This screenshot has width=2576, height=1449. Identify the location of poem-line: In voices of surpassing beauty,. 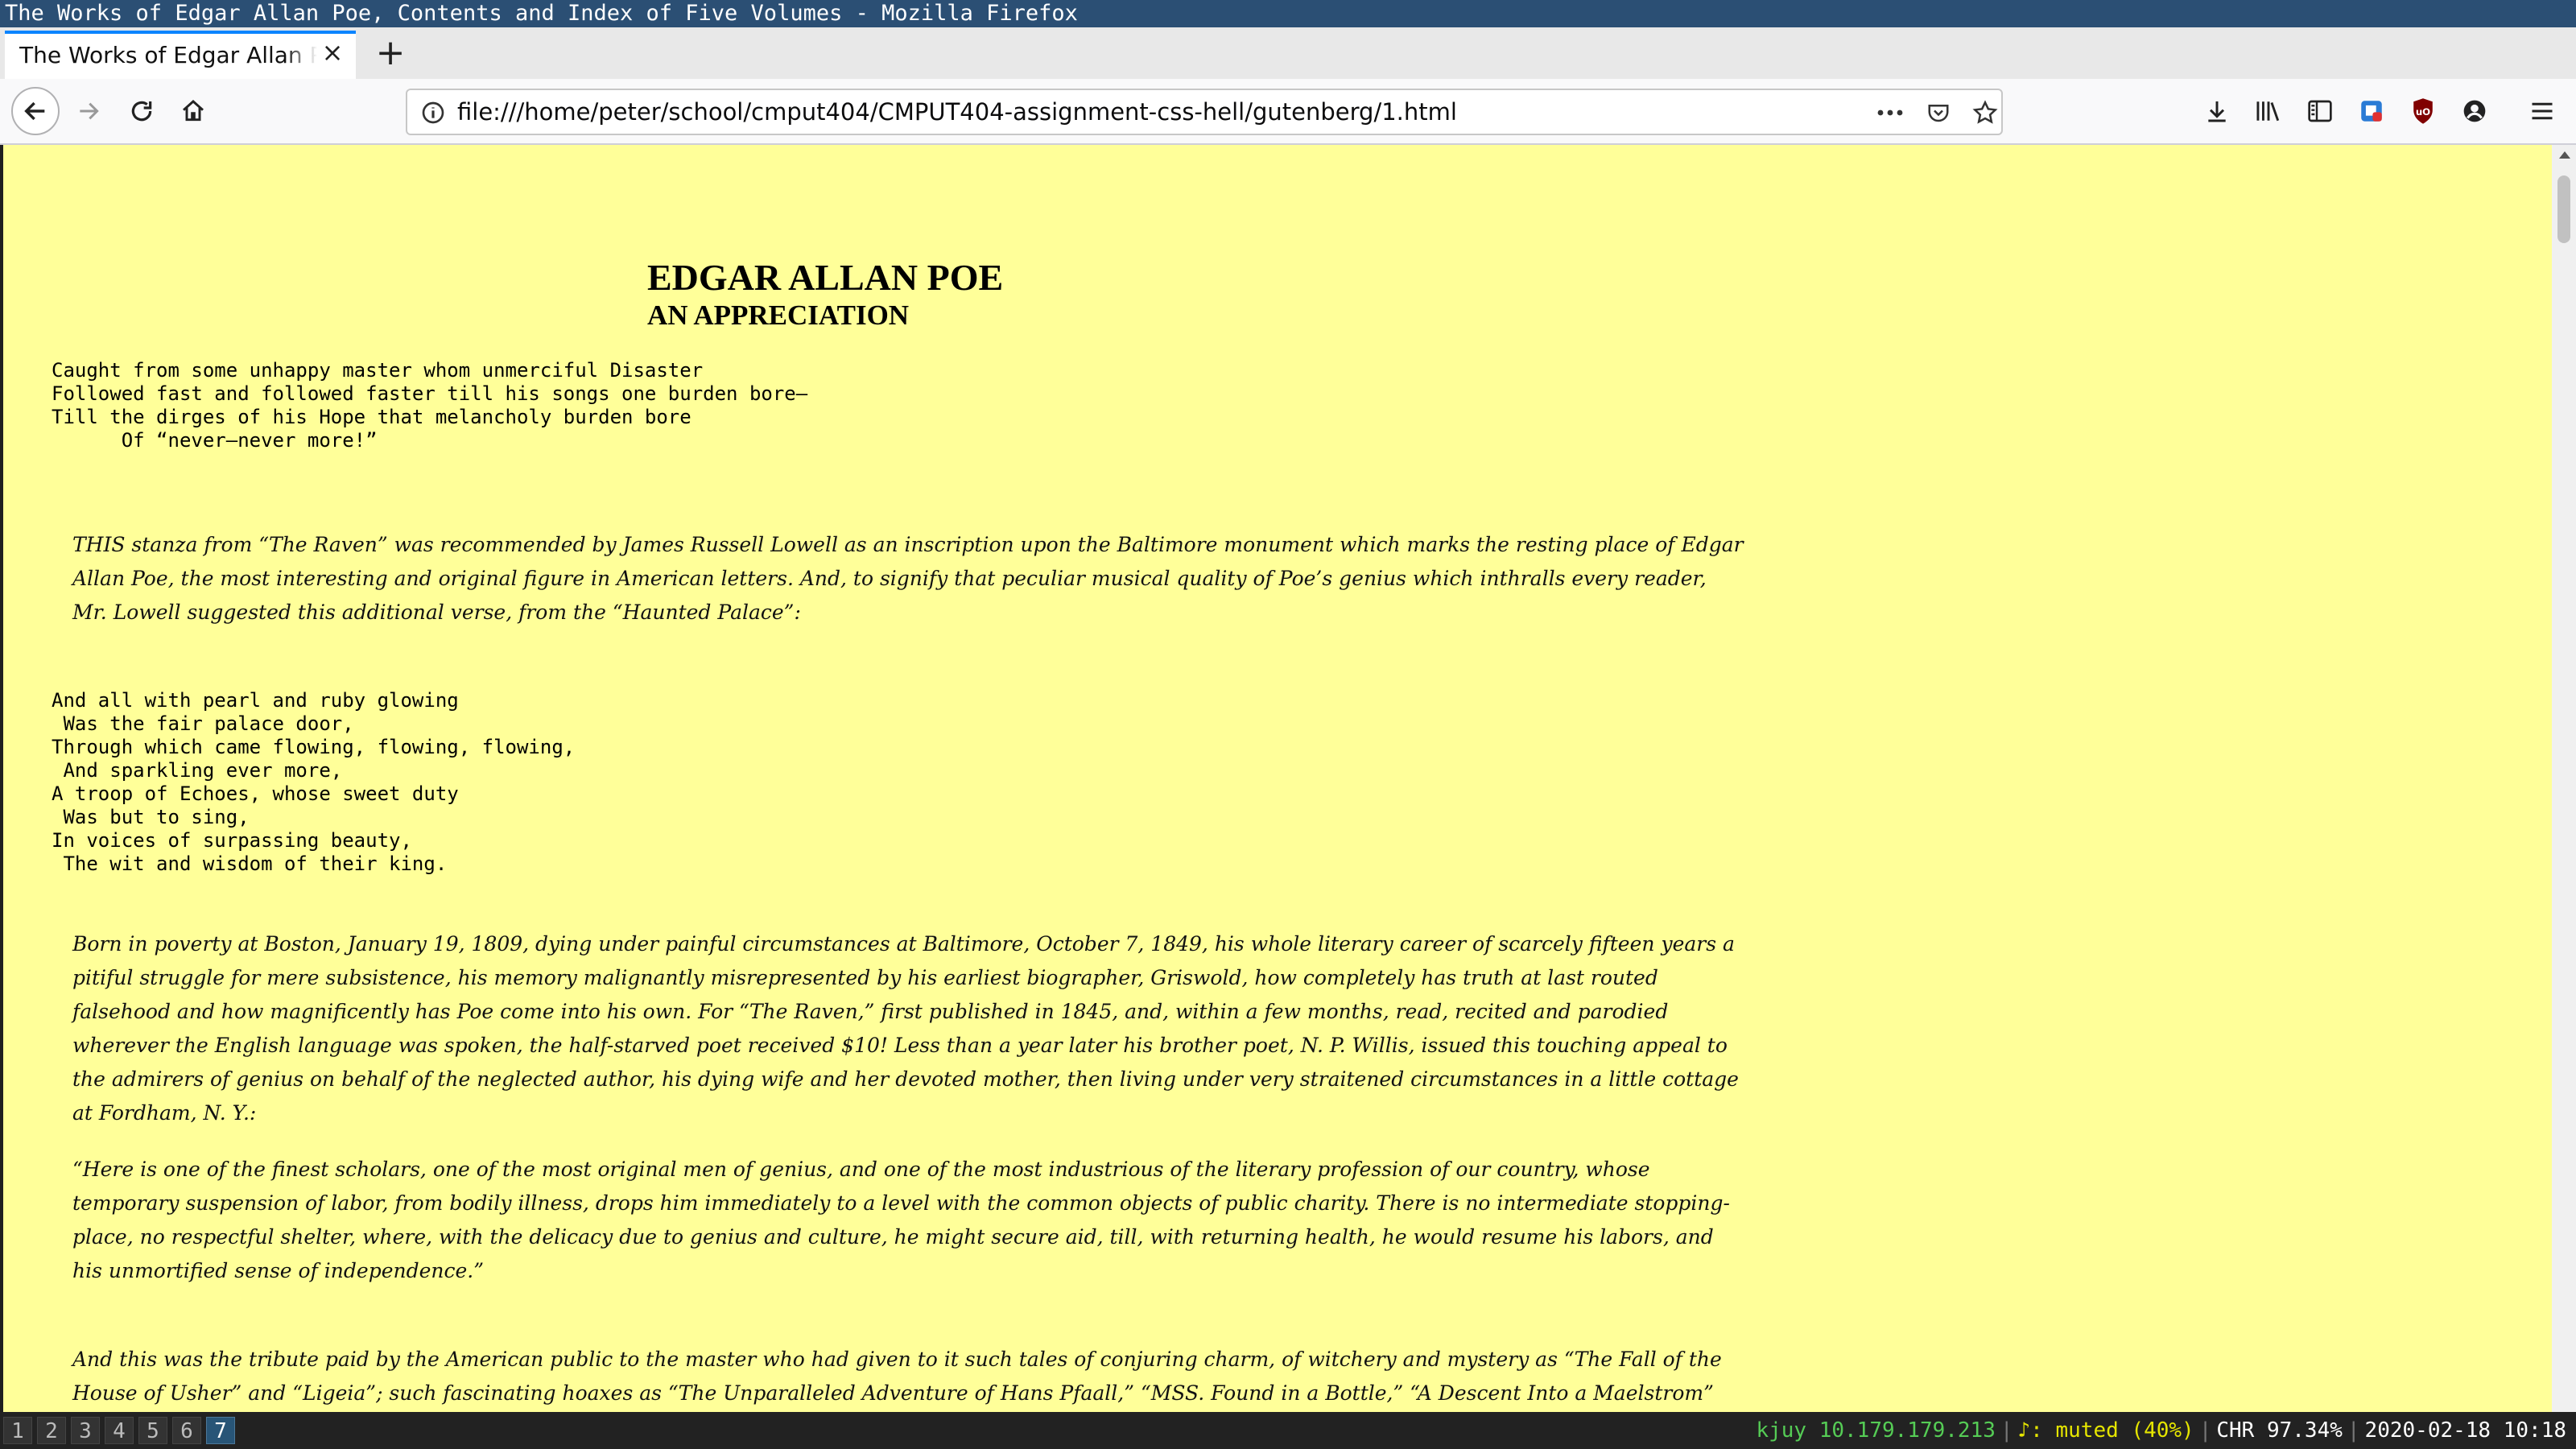
(232, 841).